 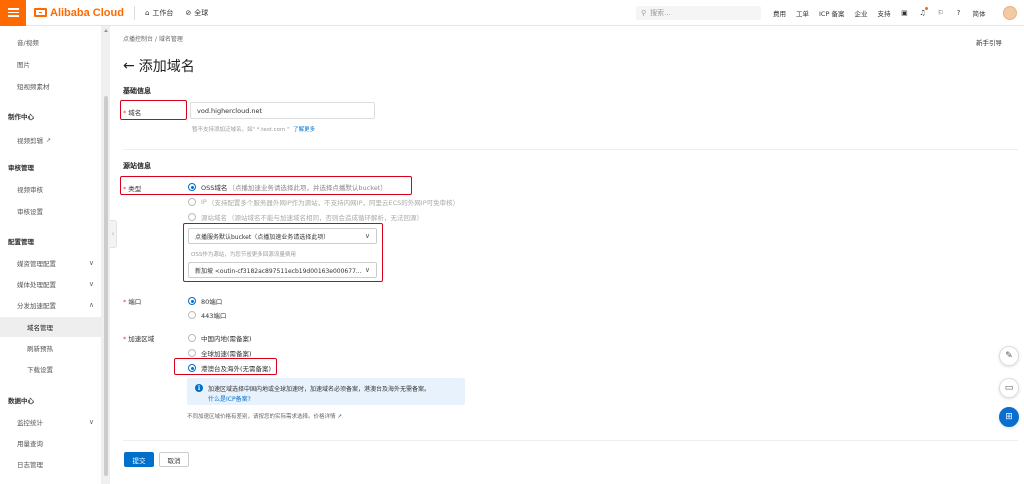 I want to click on scroll-up-icon, so click(x=106, y=30).